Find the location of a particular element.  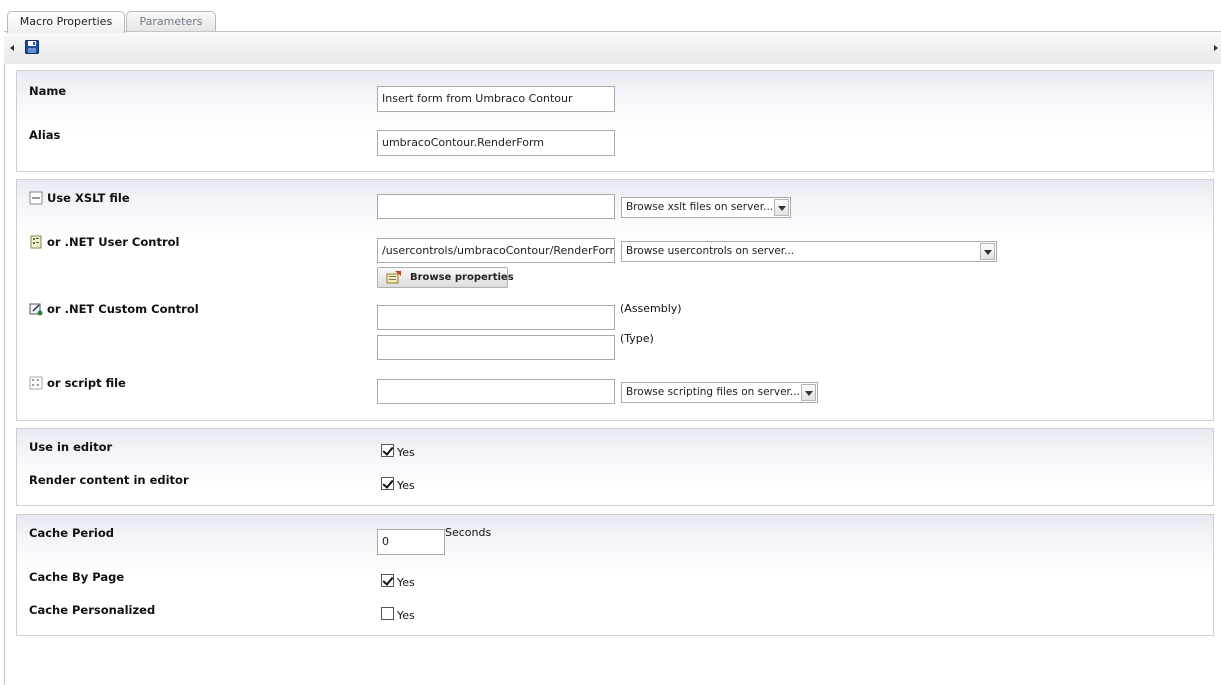

cache-by-page-yes: Yes is located at coordinates (406, 582).